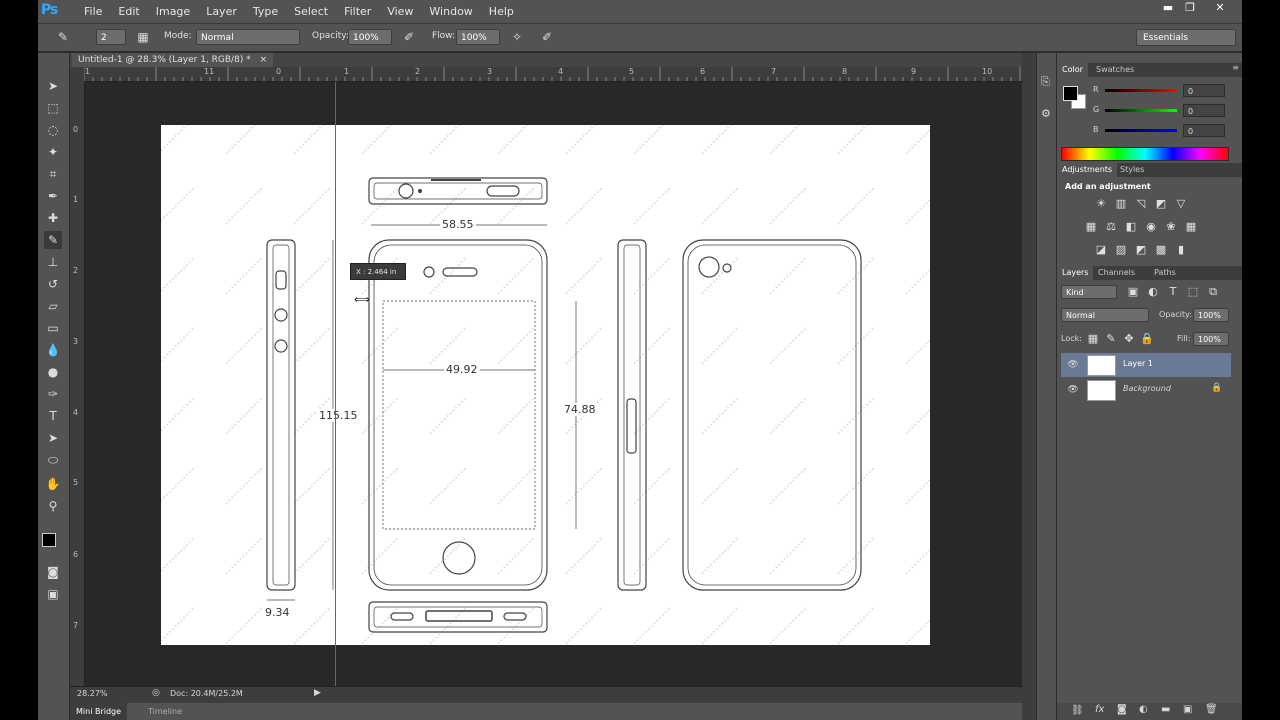  What do you see at coordinates (1145, 154) in the screenshot?
I see `color-spectrum` at bounding box center [1145, 154].